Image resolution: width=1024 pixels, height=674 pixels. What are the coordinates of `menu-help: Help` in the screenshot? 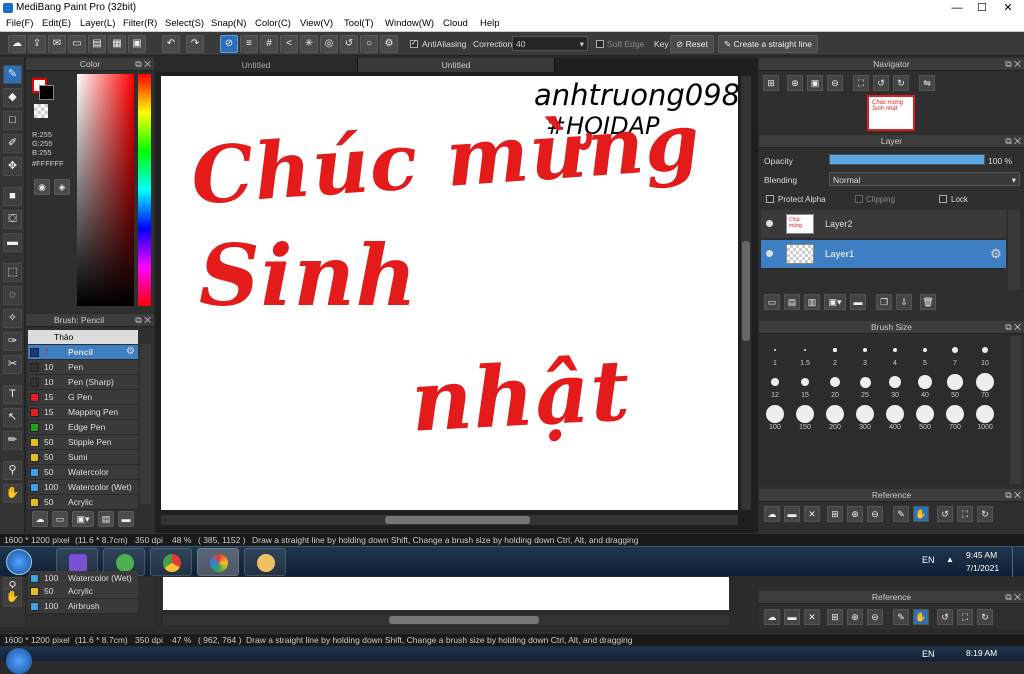 It's located at (490, 23).